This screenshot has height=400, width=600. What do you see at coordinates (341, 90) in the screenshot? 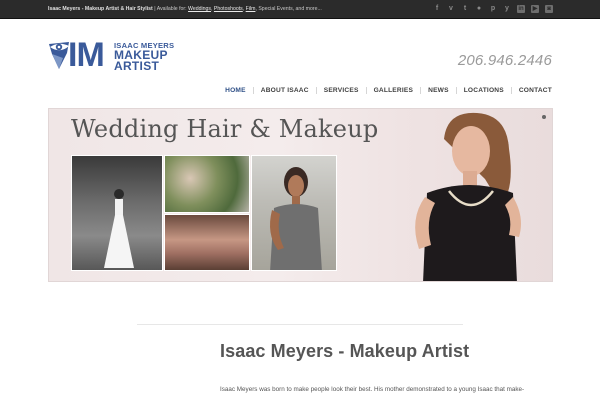
I see `nav-item-services: SERVICES` at bounding box center [341, 90].